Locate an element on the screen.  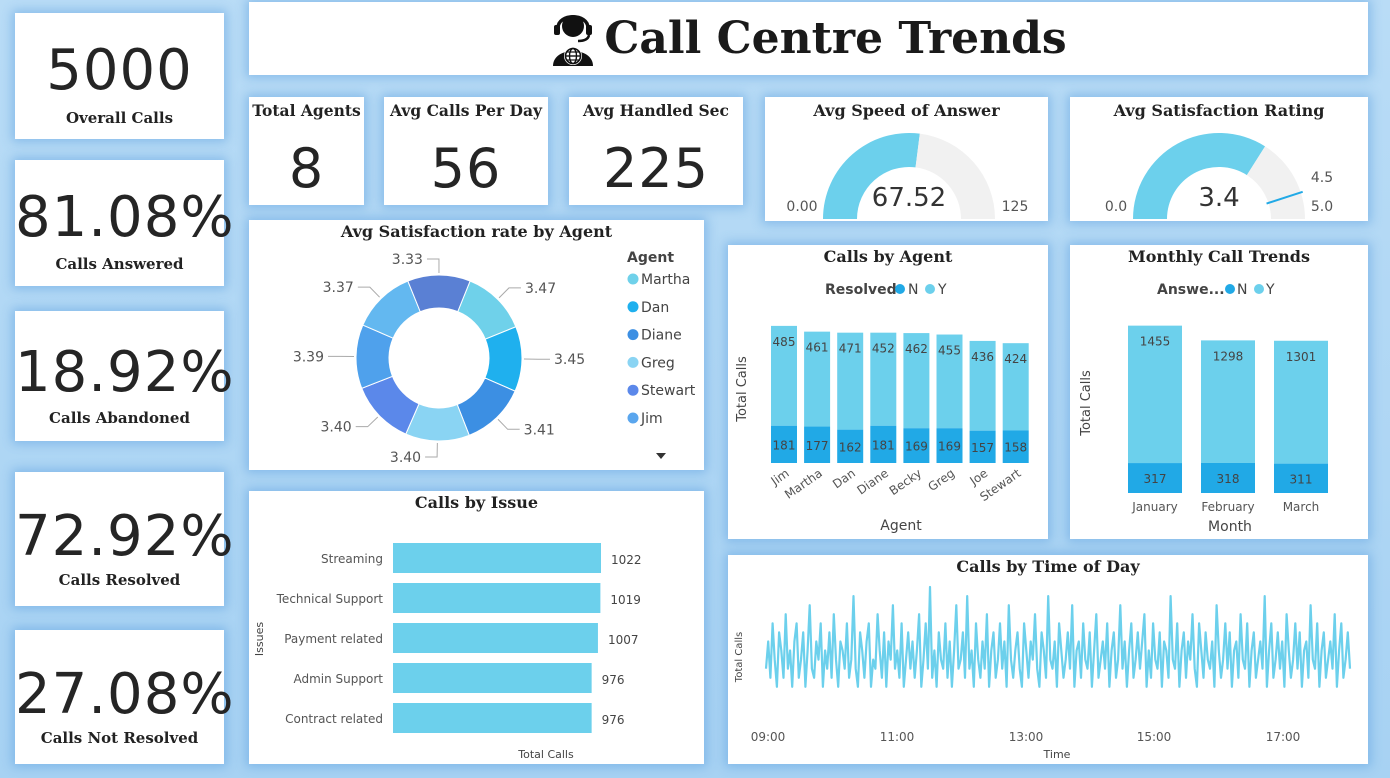
kpi-label: Calls Answered is located at coordinates (119, 264).